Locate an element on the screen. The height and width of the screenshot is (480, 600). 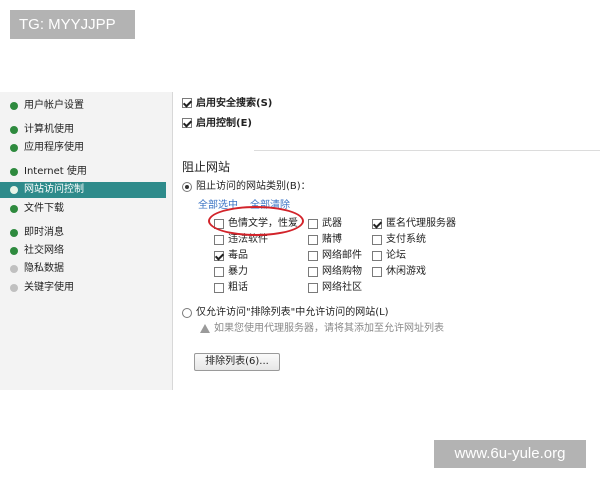
safe-search-checkbox is located at coordinates (187, 103).